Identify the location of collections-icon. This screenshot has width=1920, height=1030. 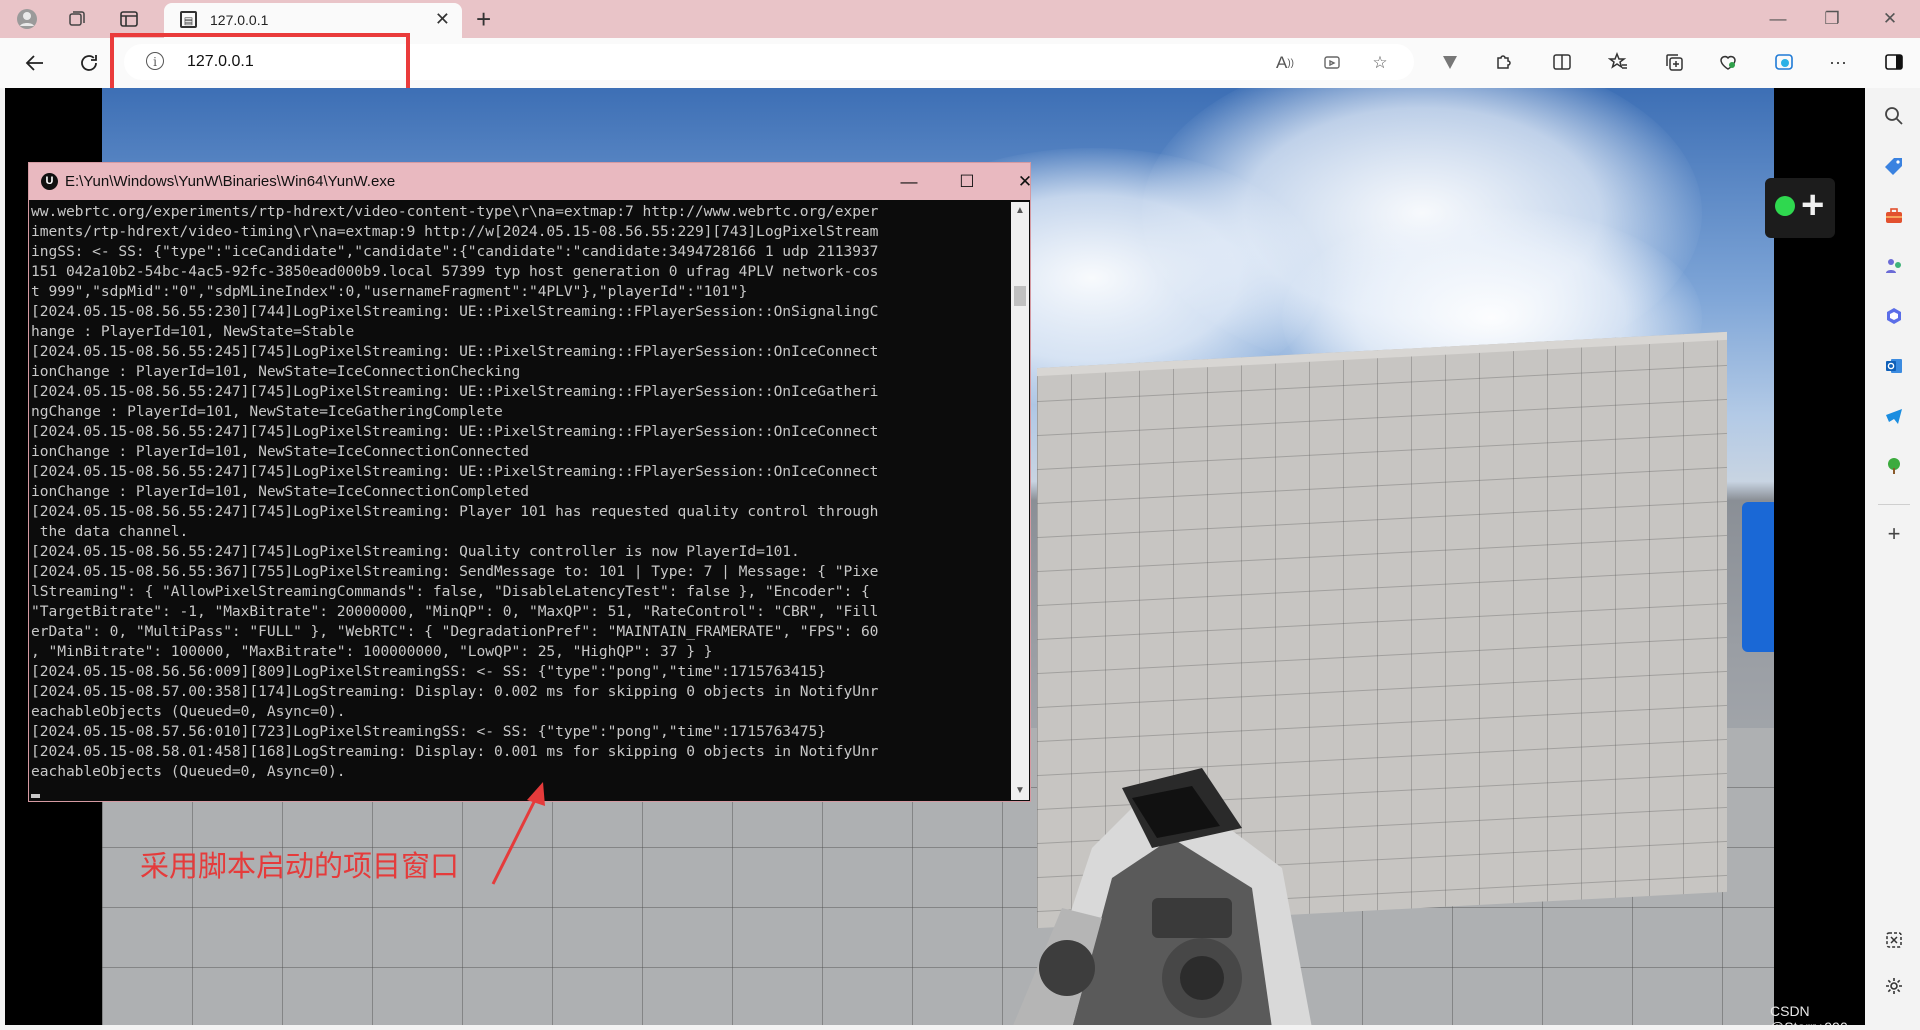
(1674, 62).